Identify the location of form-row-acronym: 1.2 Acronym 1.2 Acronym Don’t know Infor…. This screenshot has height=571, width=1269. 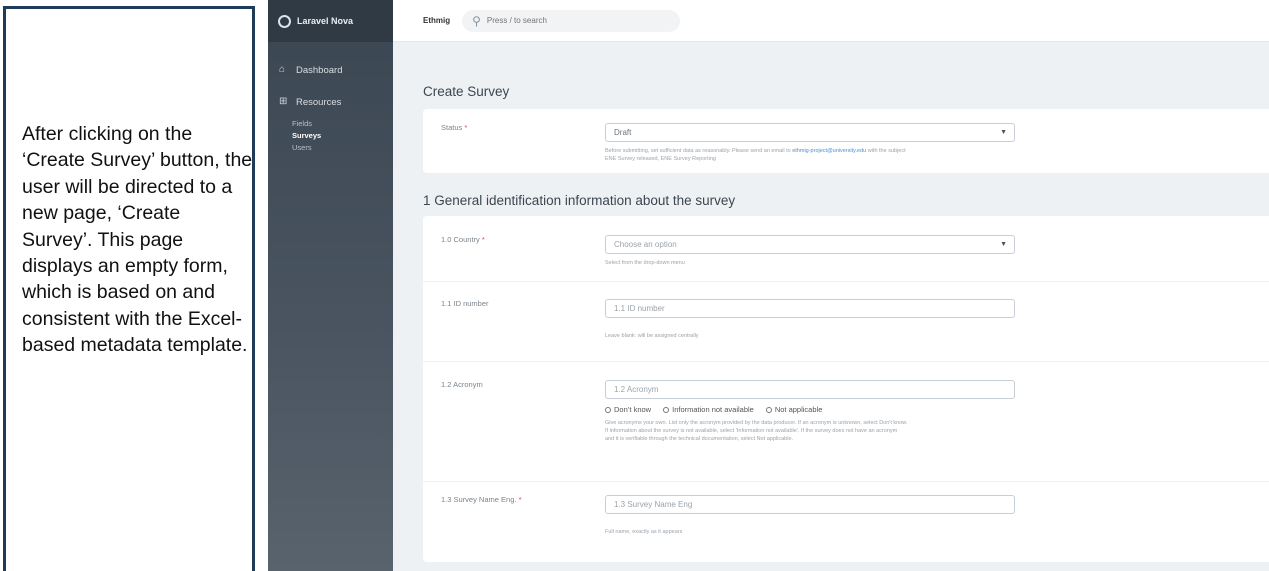
(846, 422).